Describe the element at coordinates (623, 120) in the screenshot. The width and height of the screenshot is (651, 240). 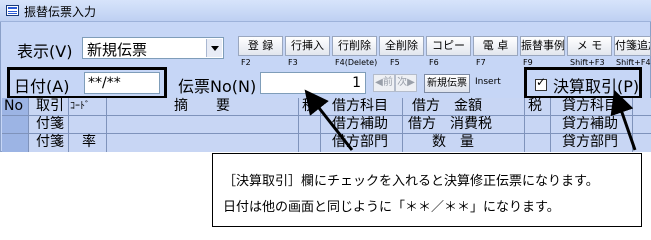
I see `arrow-to-settlement` at that location.